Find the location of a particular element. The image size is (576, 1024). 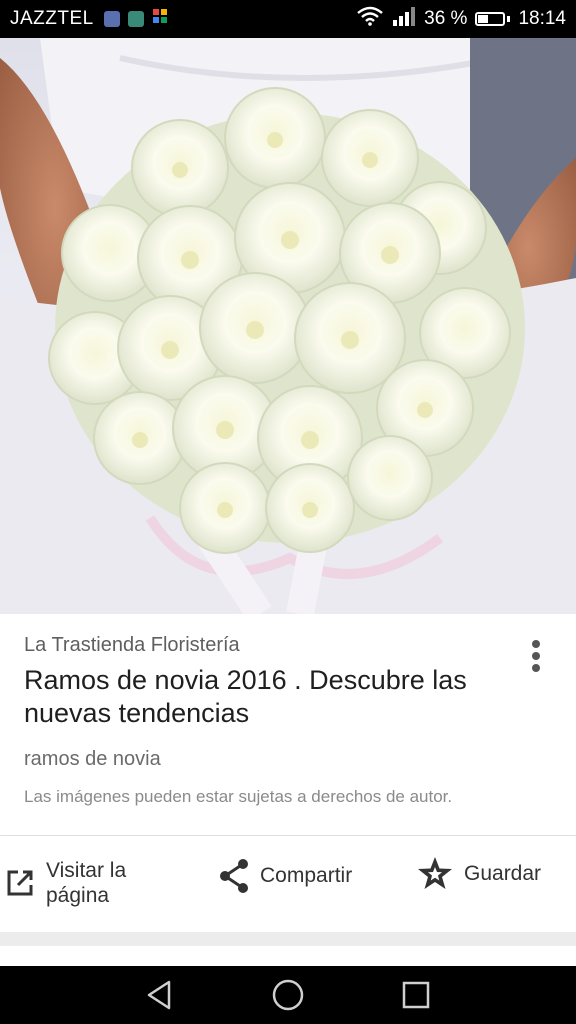

more-vert-icon is located at coordinates (536, 656).